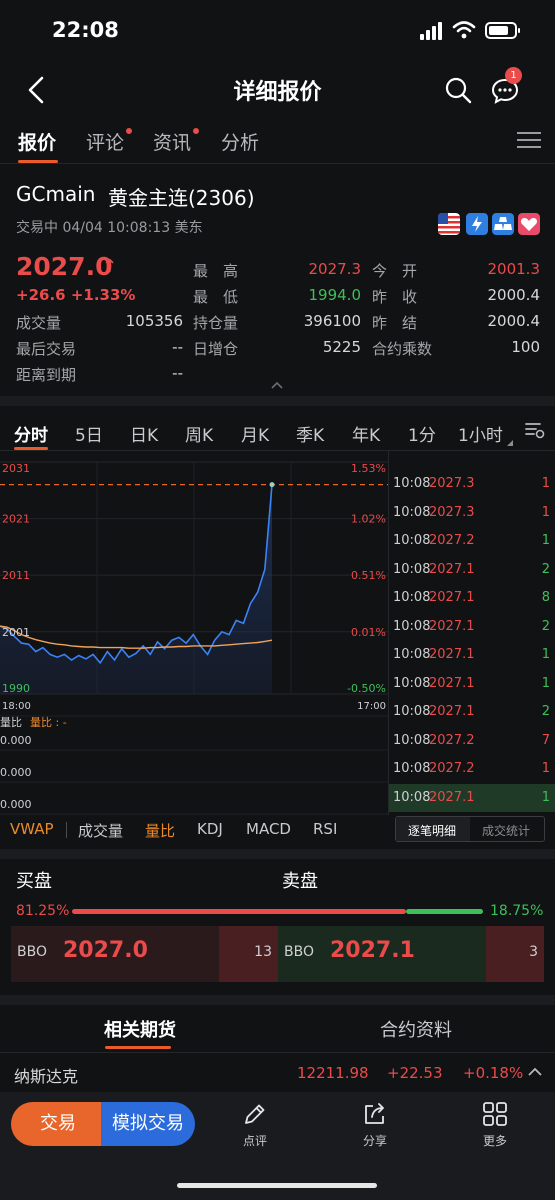  Describe the element at coordinates (277, 385) in the screenshot. I see `collapse-caret-icon` at that location.